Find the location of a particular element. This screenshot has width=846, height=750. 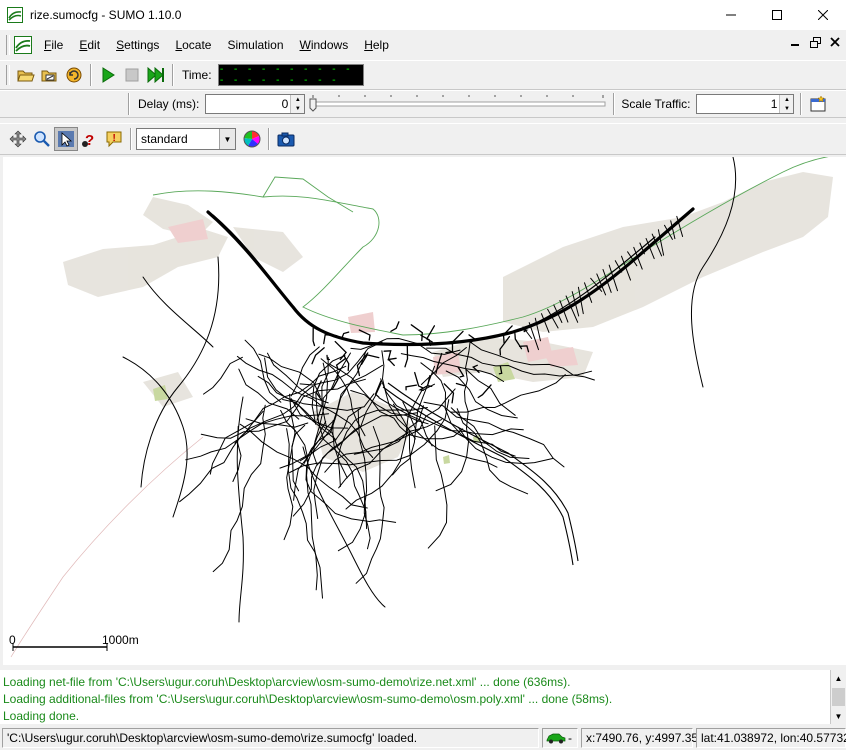

camera-icon is located at coordinates (286, 139).